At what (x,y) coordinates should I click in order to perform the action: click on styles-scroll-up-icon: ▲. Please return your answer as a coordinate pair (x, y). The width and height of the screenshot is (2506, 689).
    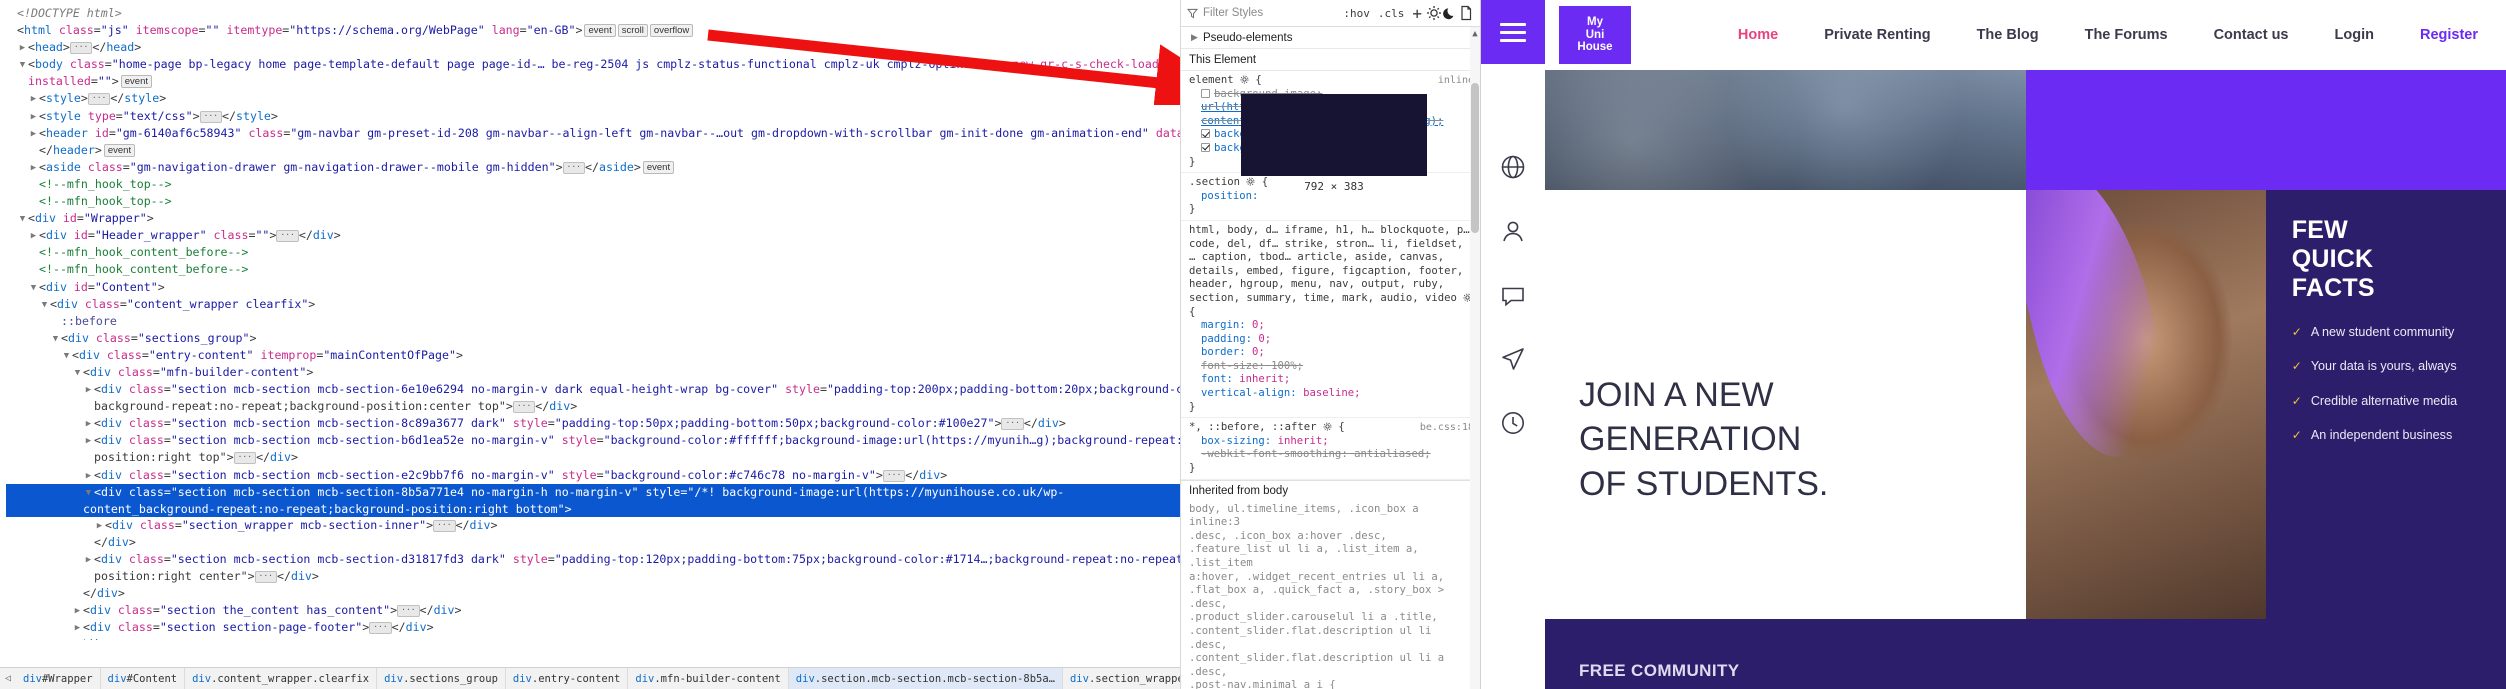
    Looking at the image, I should click on (1475, 34).